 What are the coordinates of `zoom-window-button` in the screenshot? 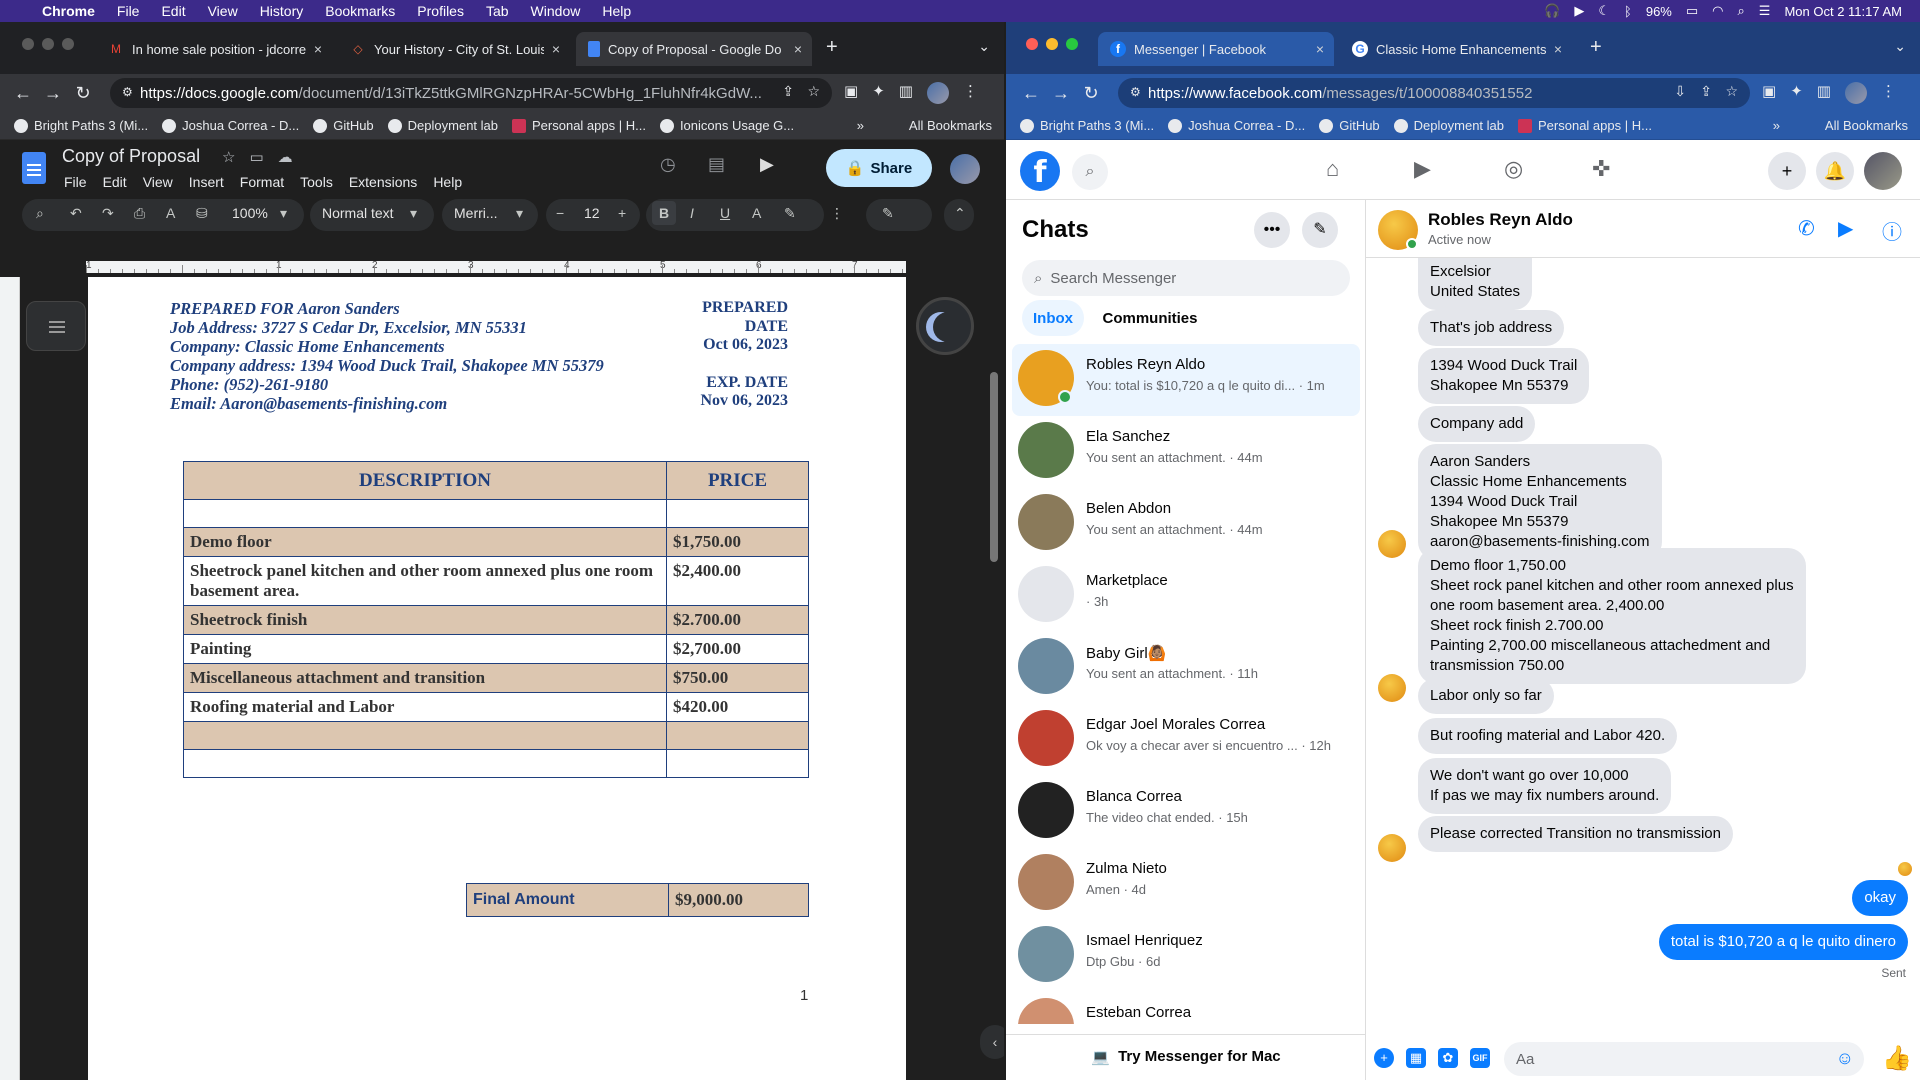 It's located at (1072, 44).